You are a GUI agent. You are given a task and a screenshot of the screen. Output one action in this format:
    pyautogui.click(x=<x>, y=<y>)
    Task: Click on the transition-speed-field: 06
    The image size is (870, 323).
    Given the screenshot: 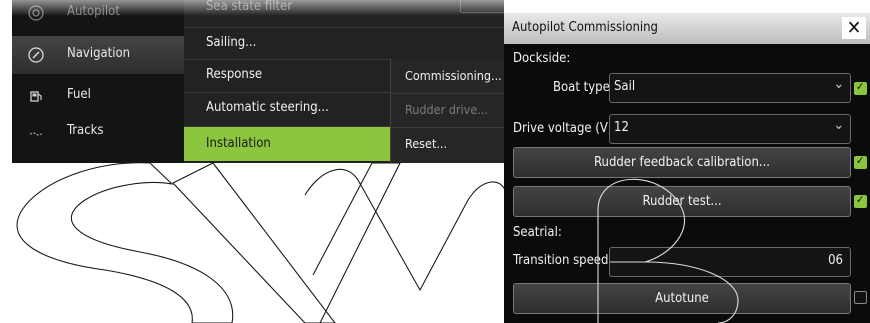 What is the action you would take?
    pyautogui.click(x=730, y=262)
    